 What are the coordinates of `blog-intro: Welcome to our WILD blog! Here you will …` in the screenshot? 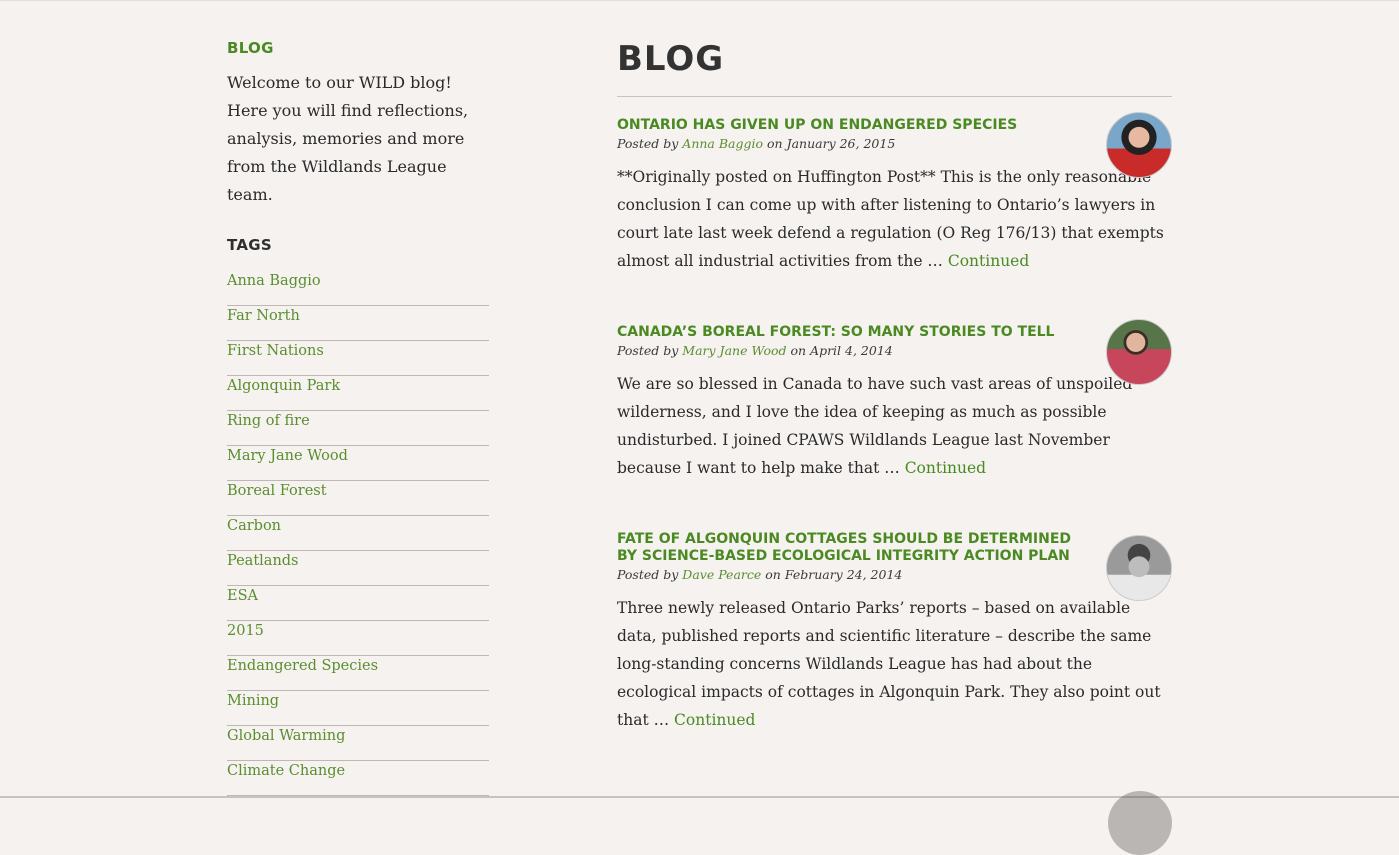 It's located at (348, 138).